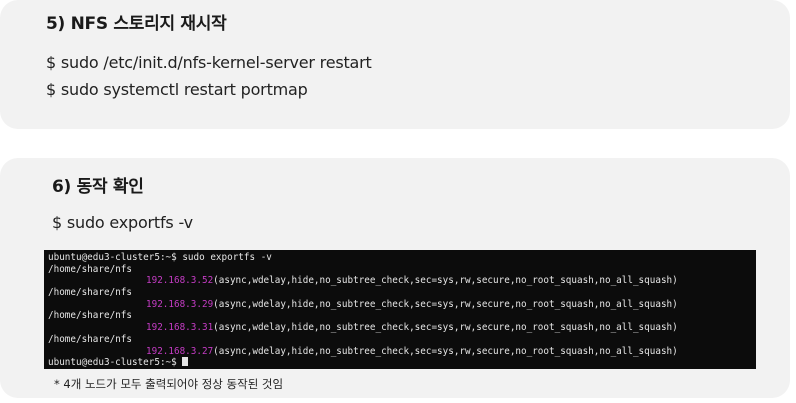 Image resolution: width=796 pixels, height=403 pixels. What do you see at coordinates (160, 257) in the screenshot?
I see `terminal-prompt-line: ubuntu@edu3-cluster5:~$ sudo exportfs -v` at bounding box center [160, 257].